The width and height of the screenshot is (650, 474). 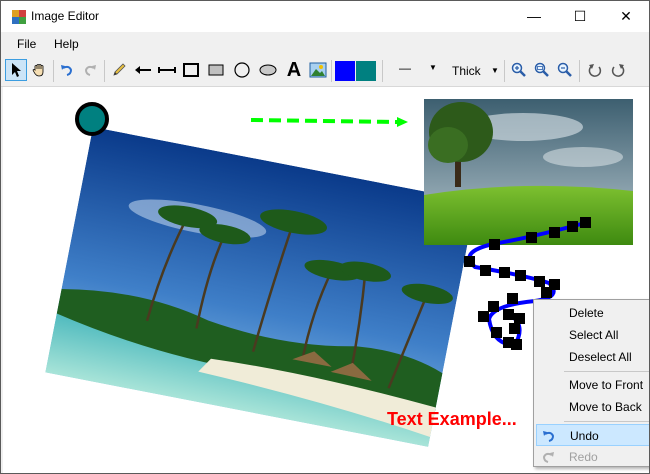 What do you see at coordinates (19, 17) in the screenshot?
I see `app-icon` at bounding box center [19, 17].